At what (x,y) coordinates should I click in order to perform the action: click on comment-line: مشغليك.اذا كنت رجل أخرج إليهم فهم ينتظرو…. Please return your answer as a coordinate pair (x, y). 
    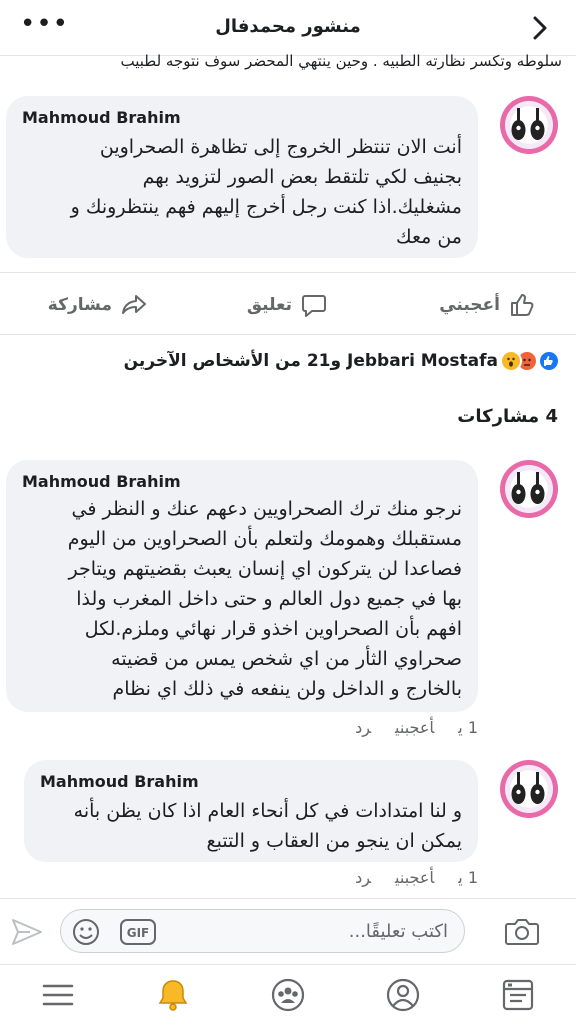
    Looking at the image, I should click on (266, 207).